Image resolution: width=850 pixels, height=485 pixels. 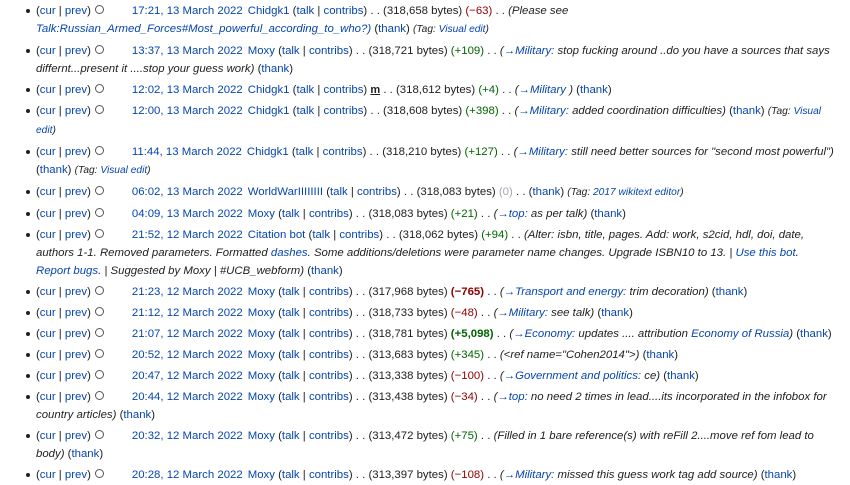 I want to click on revision-date-link: 21:07, 12 March 2022, so click(x=187, y=334).